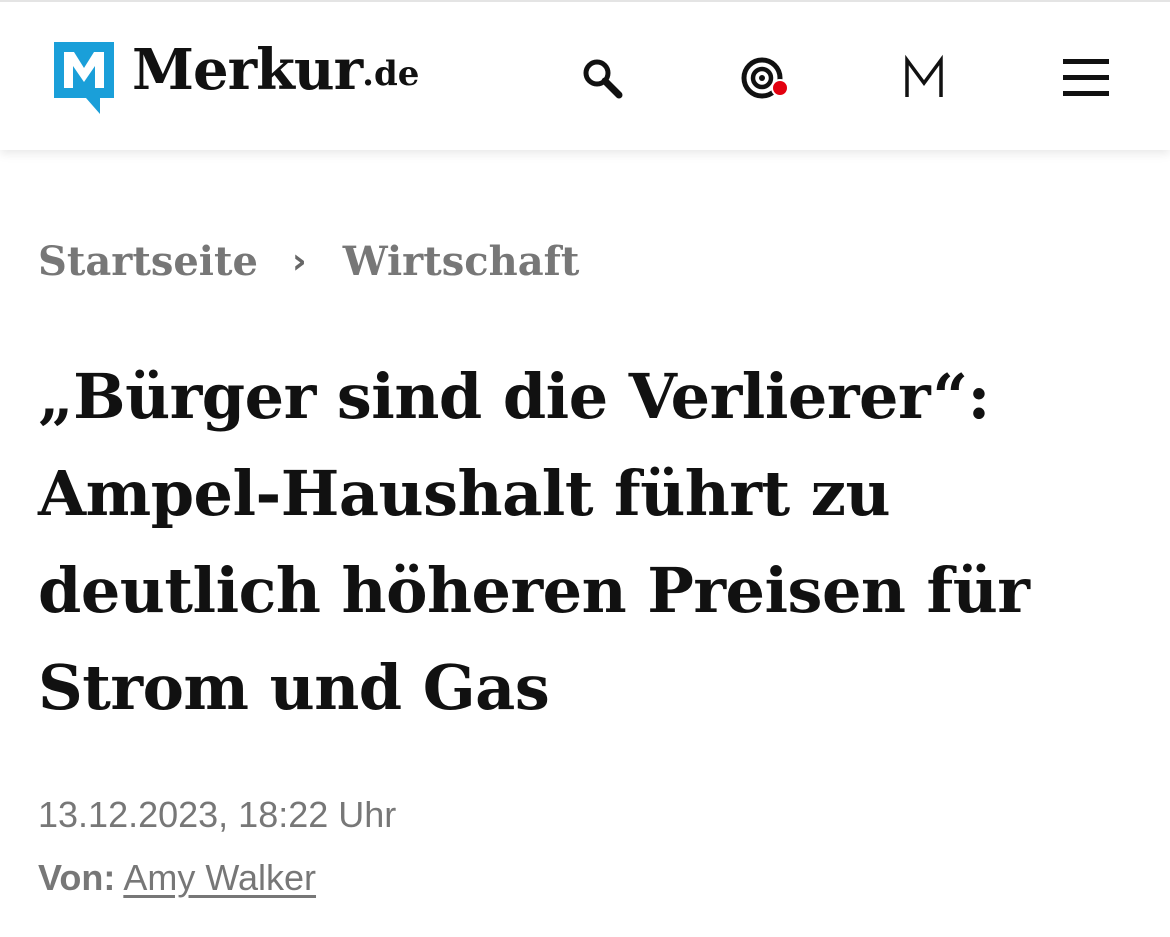 The image size is (1170, 937). What do you see at coordinates (391, 74) in the screenshot?
I see `logo-tld: .de` at bounding box center [391, 74].